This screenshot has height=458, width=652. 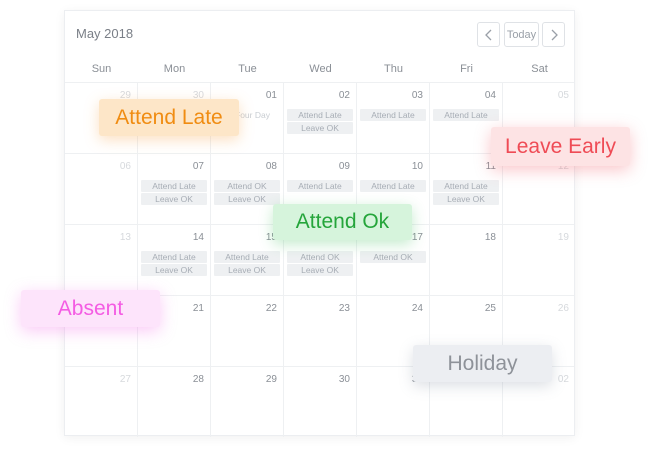 I want to click on attend-ok-tag: Attend Ok, so click(x=342, y=222).